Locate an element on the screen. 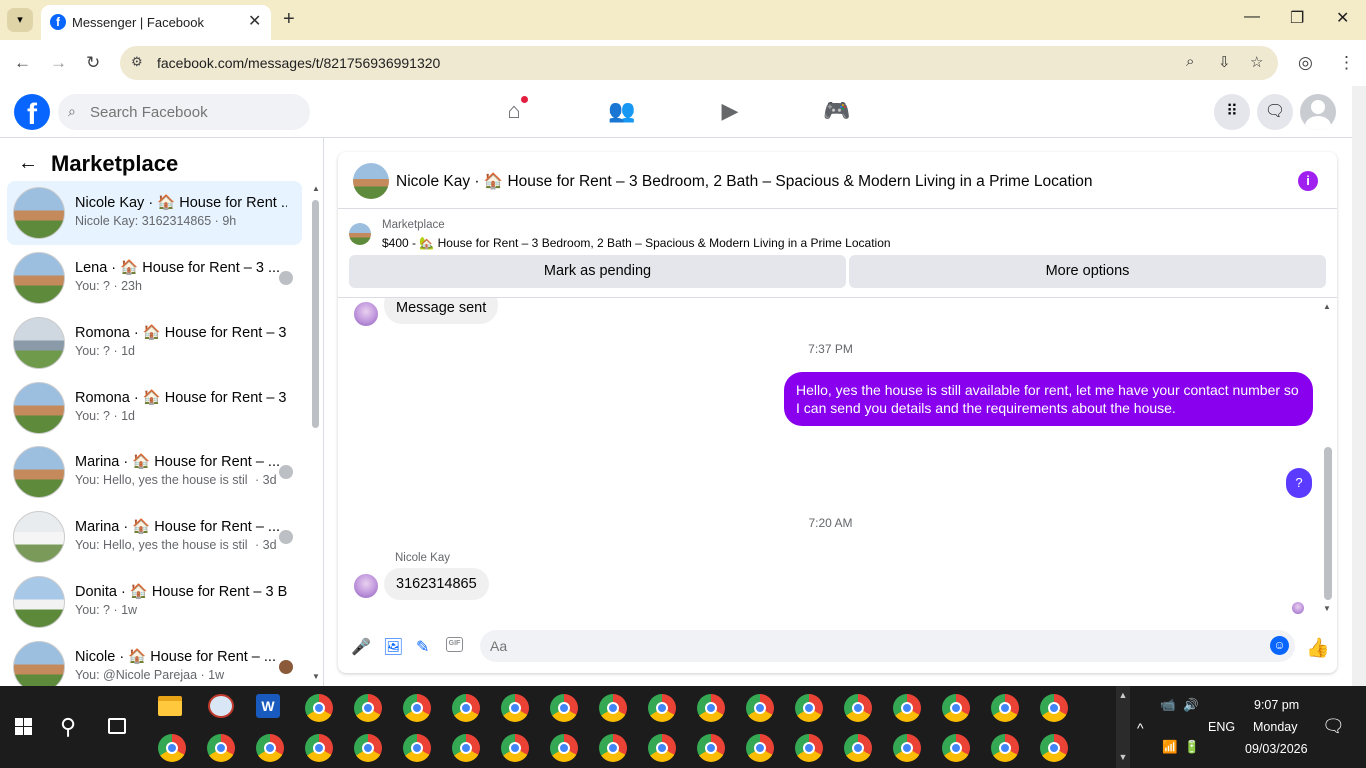 The height and width of the screenshot is (768, 1366). taskbar-overflow-scroll: ▲ ▼ is located at coordinates (1123, 727).